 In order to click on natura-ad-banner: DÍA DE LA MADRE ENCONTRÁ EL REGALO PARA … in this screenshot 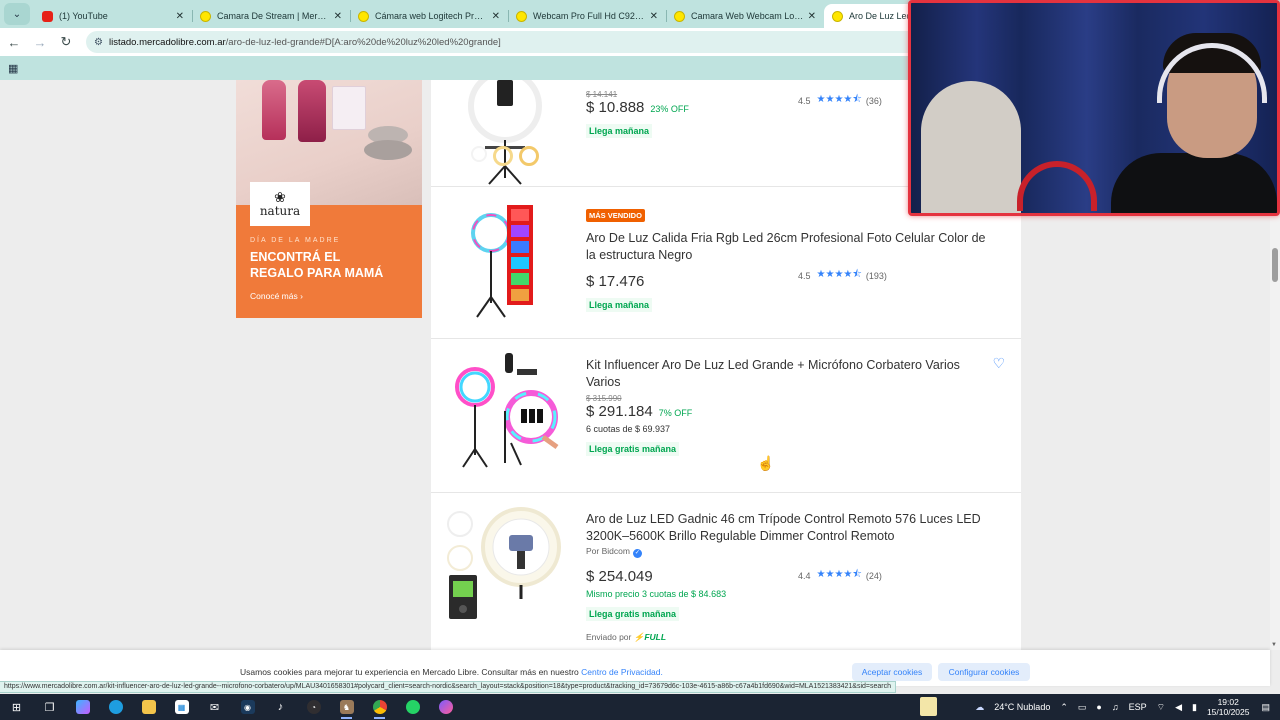, I will do `click(329, 199)`.